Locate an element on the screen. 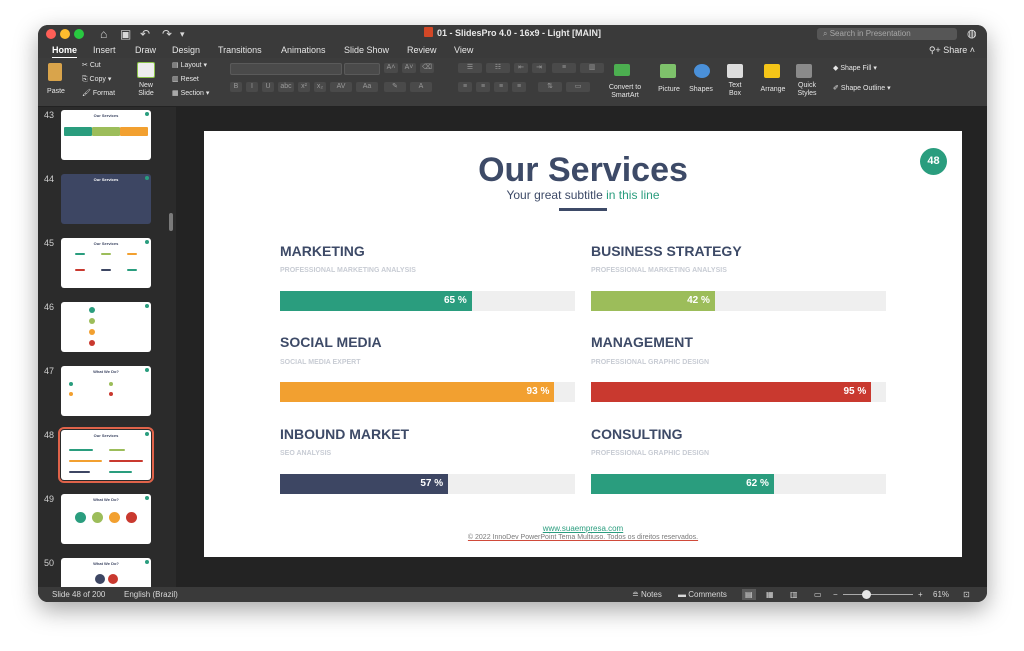 The height and width of the screenshot is (651, 1024). picture-button: Picture is located at coordinates (669, 90).